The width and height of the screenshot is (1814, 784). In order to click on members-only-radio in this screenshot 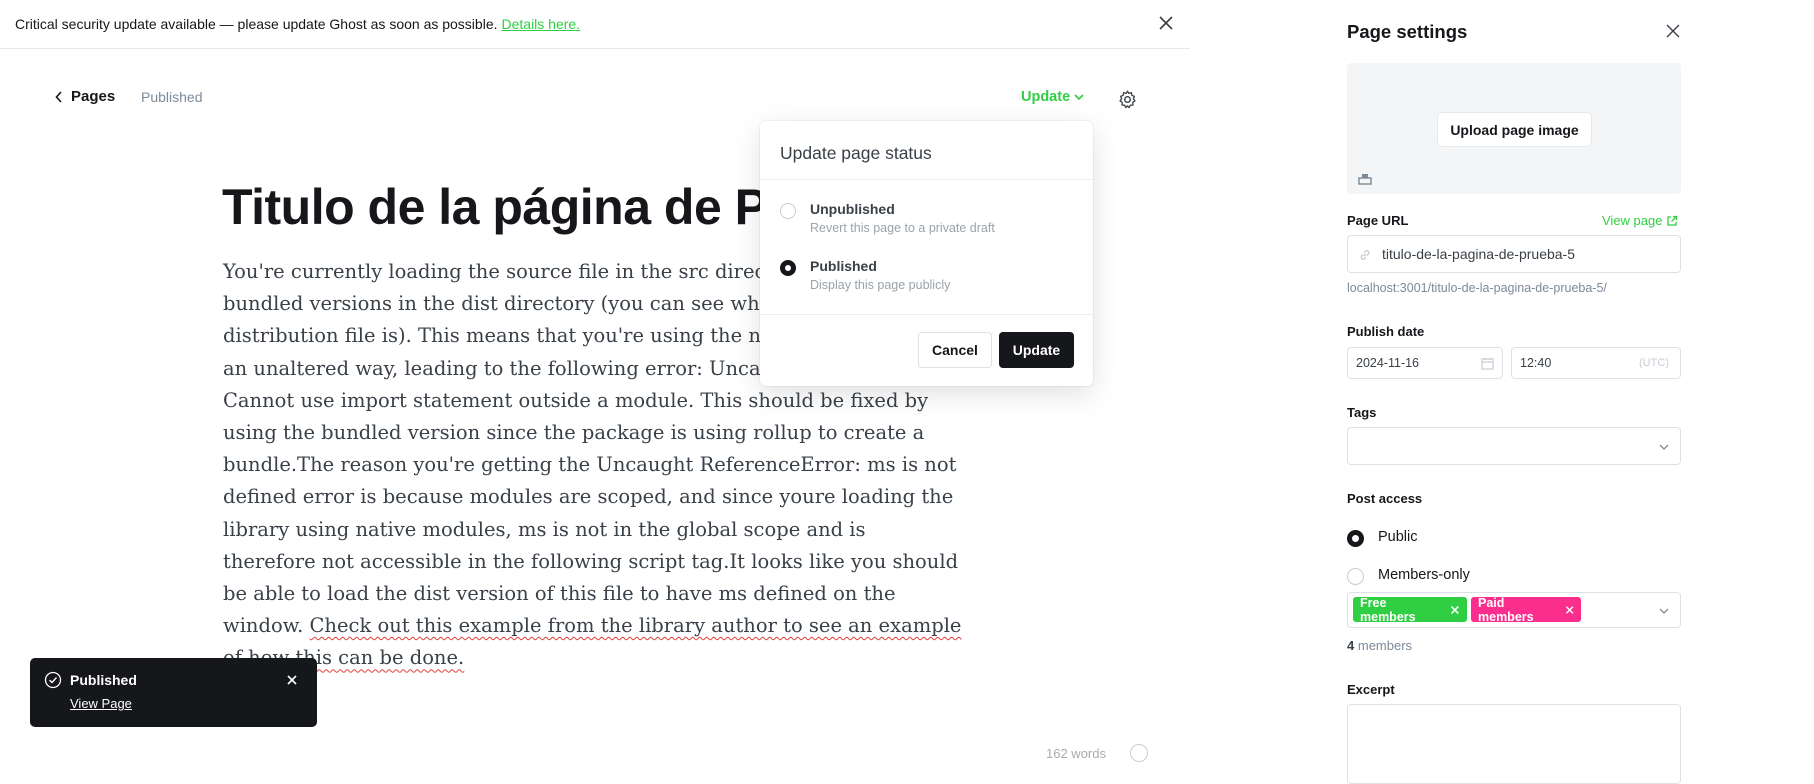, I will do `click(1355, 576)`.